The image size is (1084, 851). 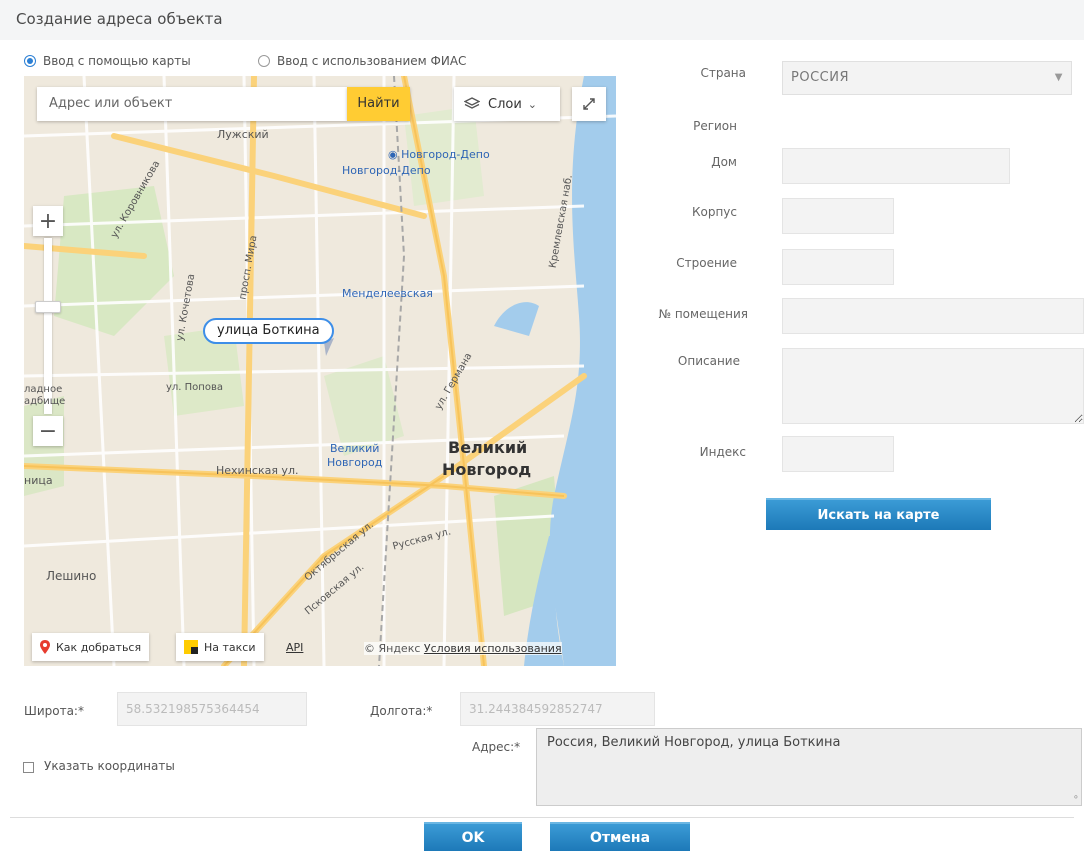 I want to click on map-search-box, so click(x=192, y=104).